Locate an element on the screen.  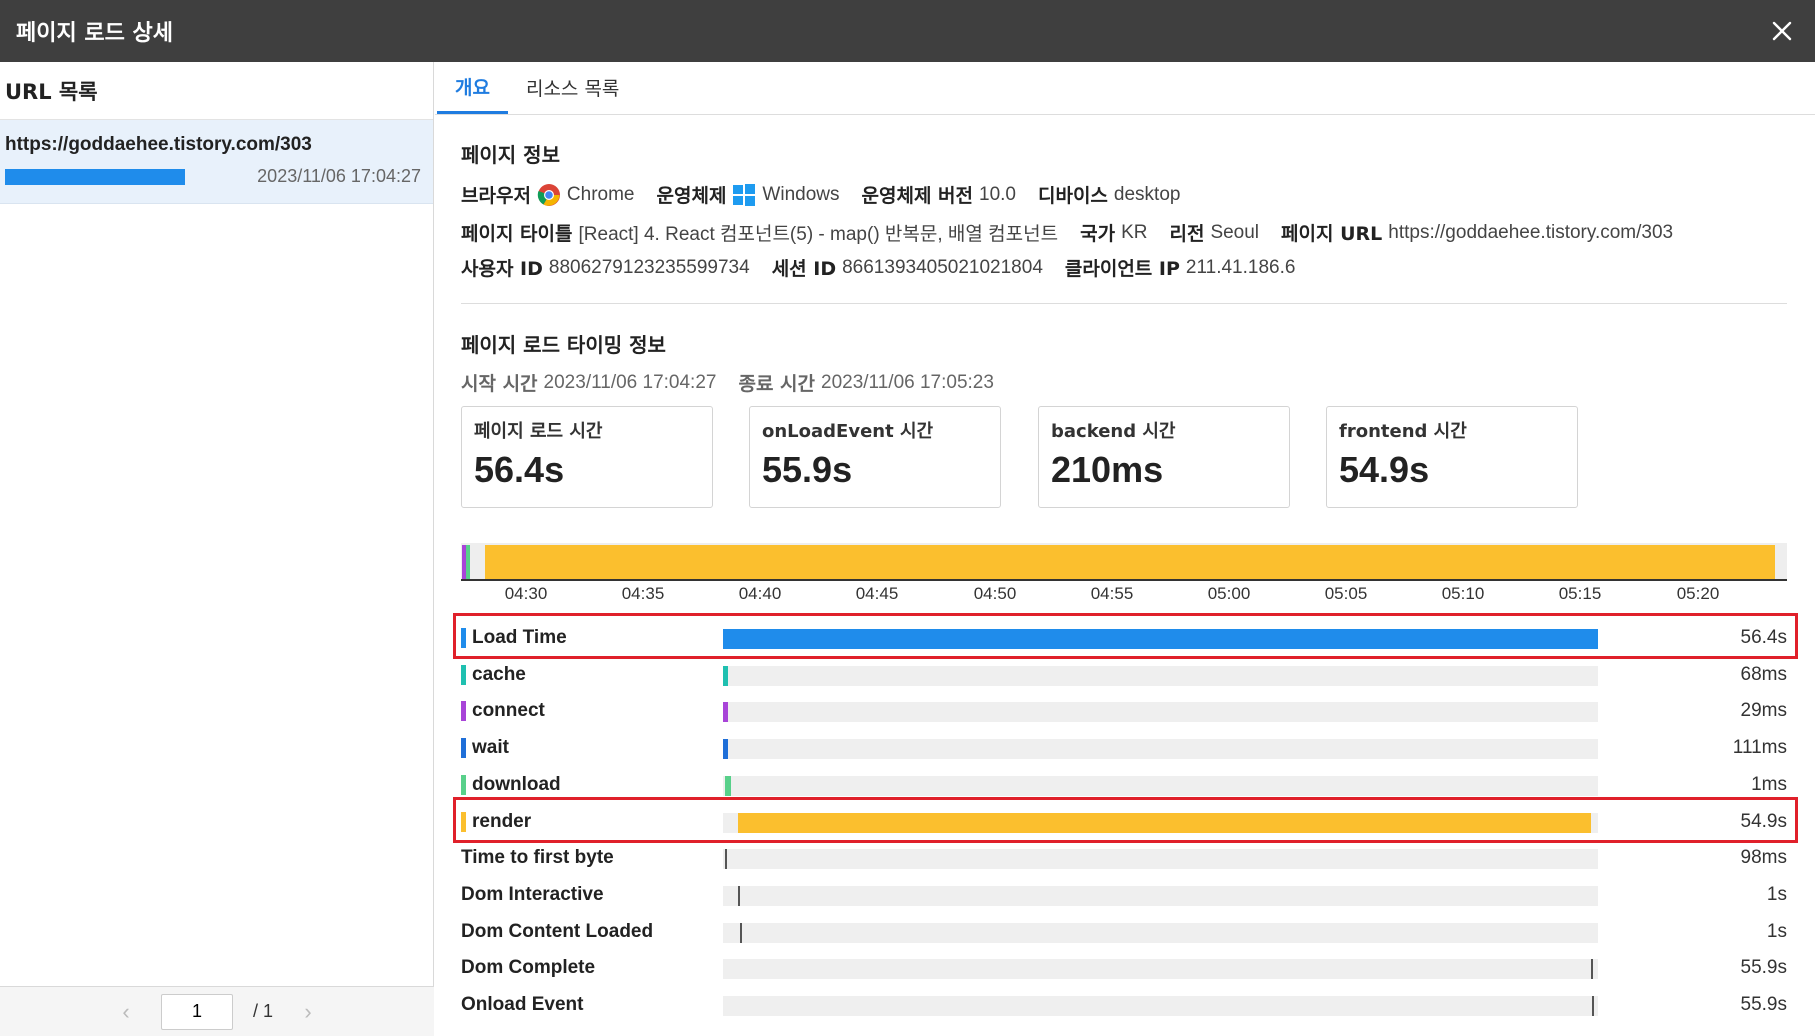
frontend-time-card: frontend 시간 54.9s is located at coordinates (1452, 457).